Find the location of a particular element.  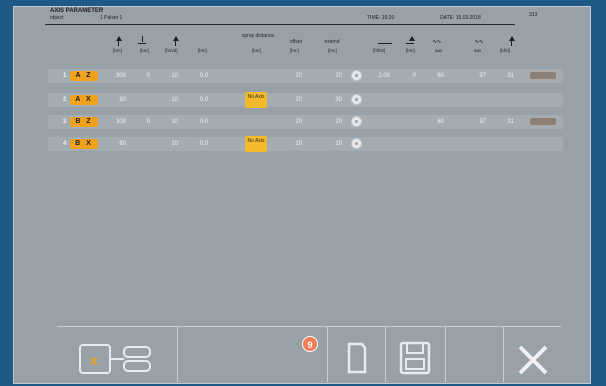

document-icon is located at coordinates (357, 358).